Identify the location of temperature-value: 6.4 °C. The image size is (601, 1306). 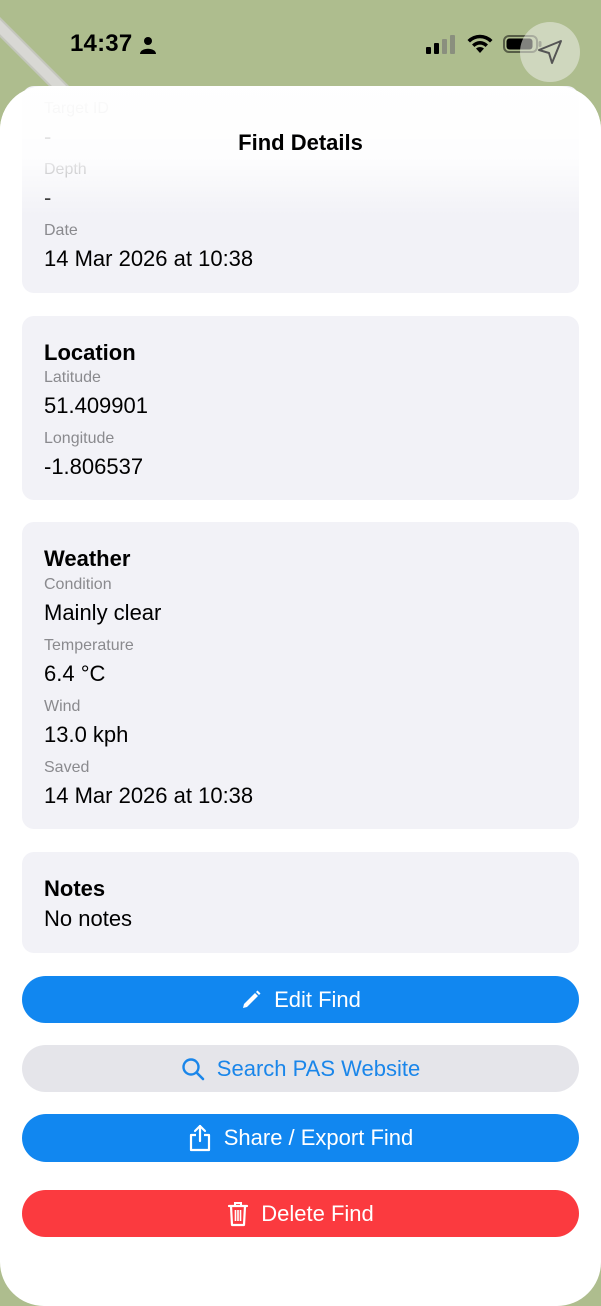
(75, 673).